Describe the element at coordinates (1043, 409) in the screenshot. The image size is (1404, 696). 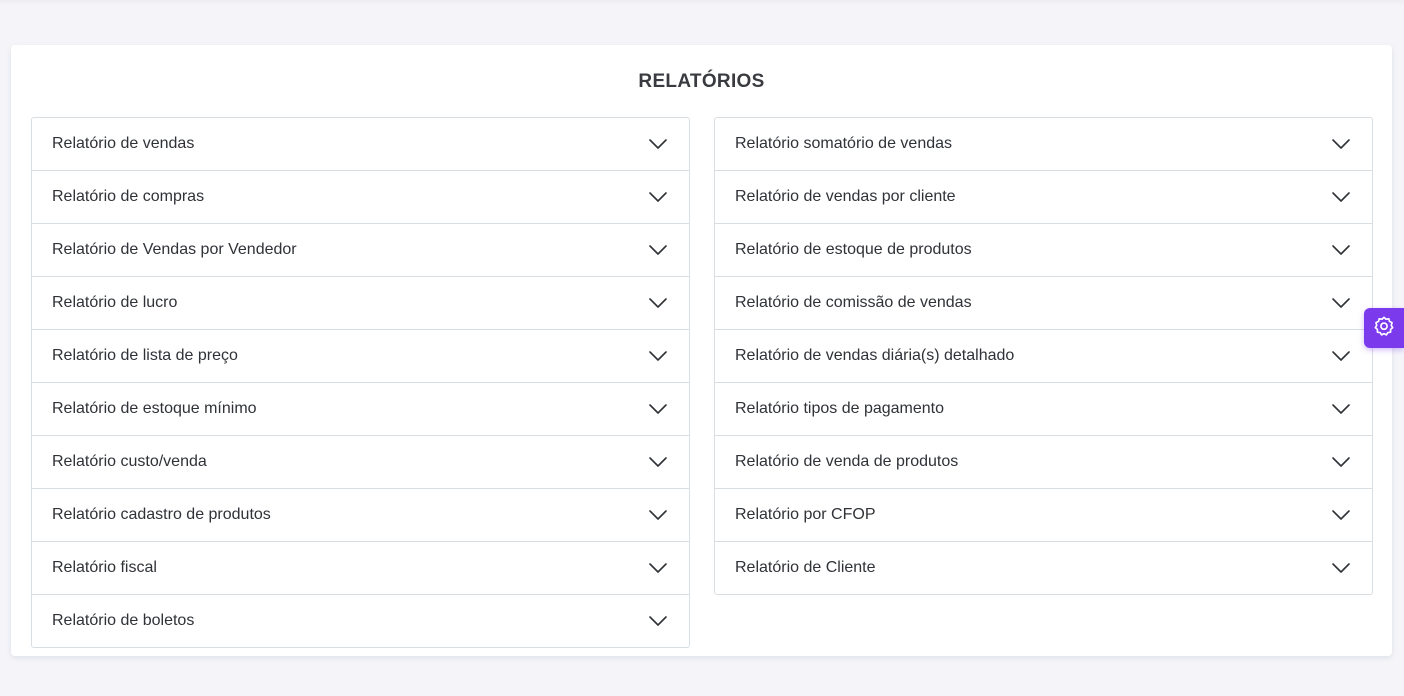
I see `report-item-tipos-de-pagamento: Relatório tipos de pagamento` at that location.